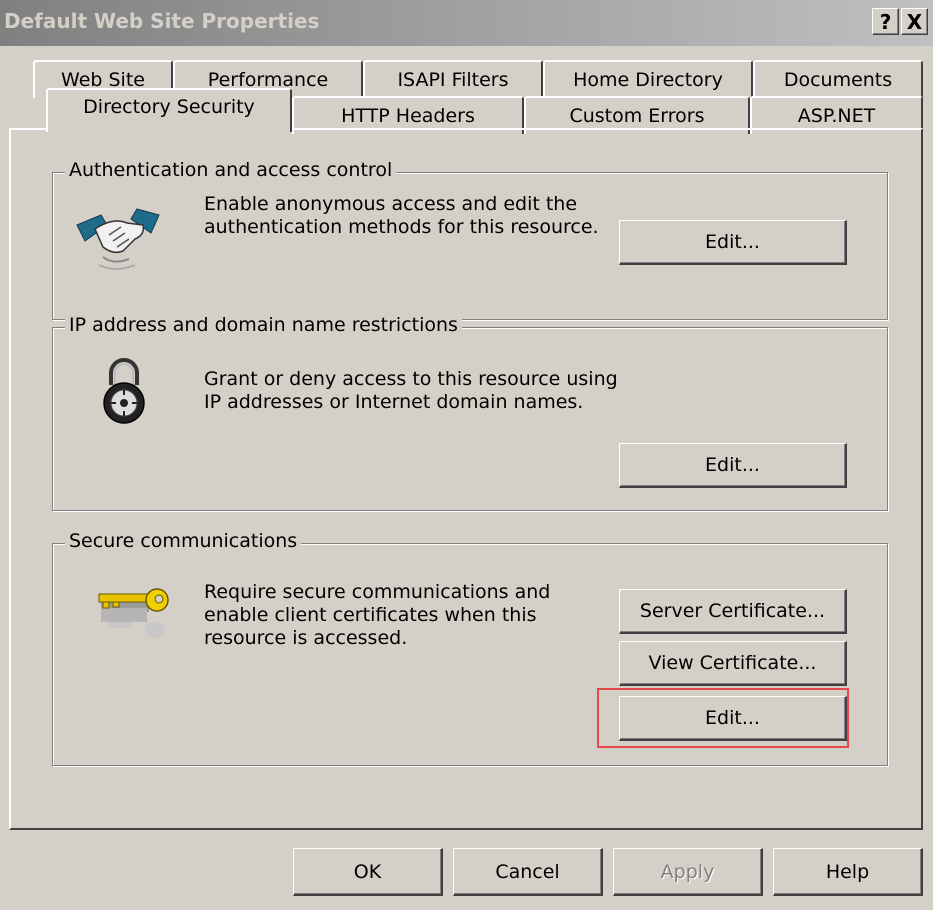 This screenshot has width=933, height=910. What do you see at coordinates (688, 872) in the screenshot?
I see `apply-button: Apply` at bounding box center [688, 872].